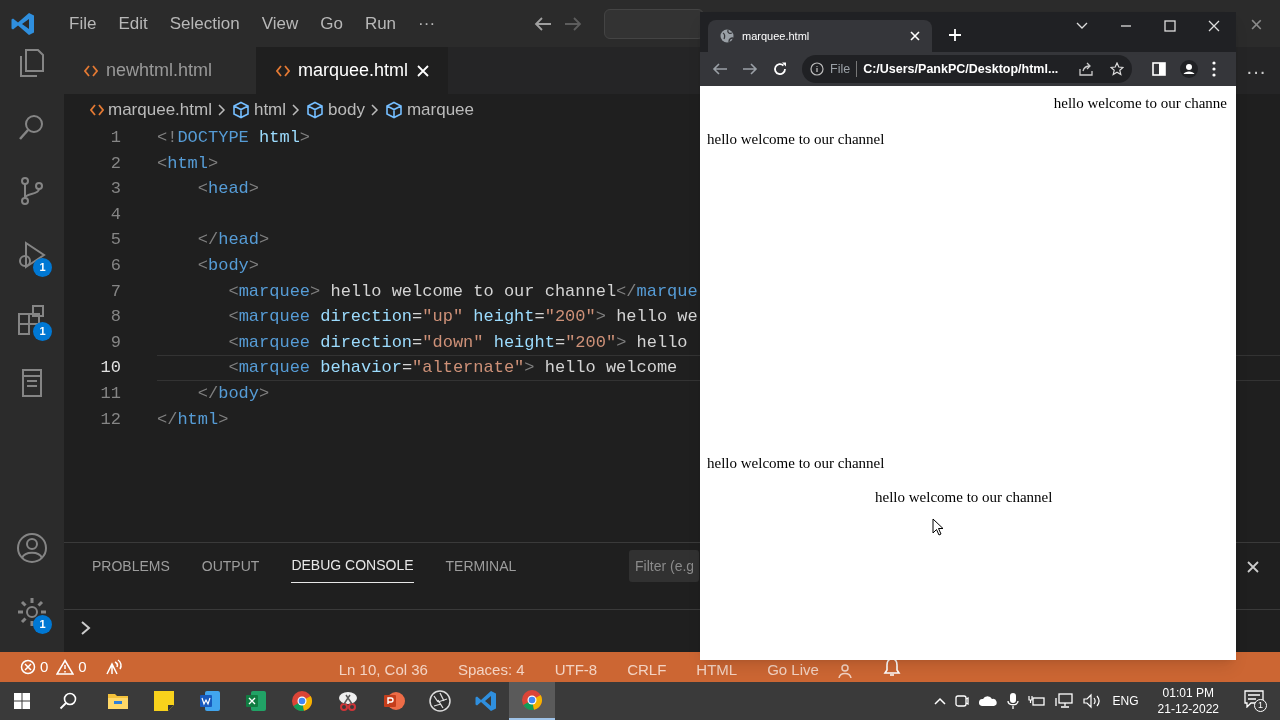  I want to click on settings-icon, so click(32, 612).